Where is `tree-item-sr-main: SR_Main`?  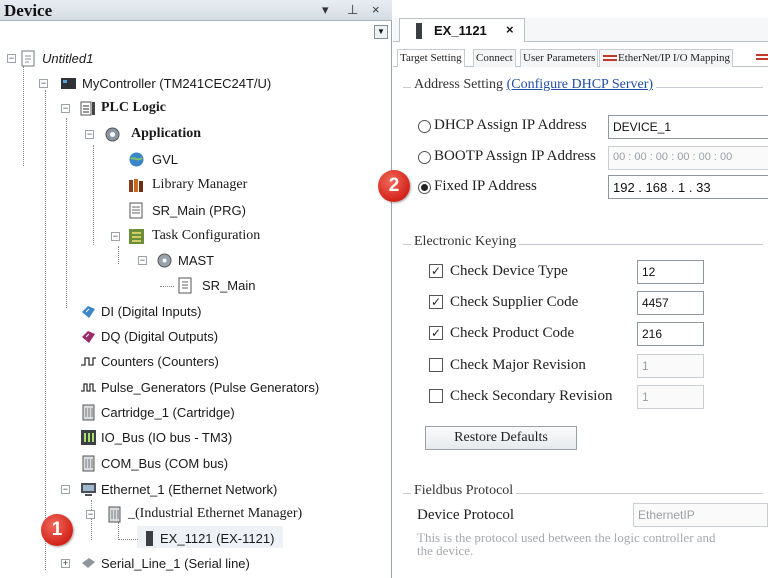
tree-item-sr-main: SR_Main is located at coordinates (150, 286).